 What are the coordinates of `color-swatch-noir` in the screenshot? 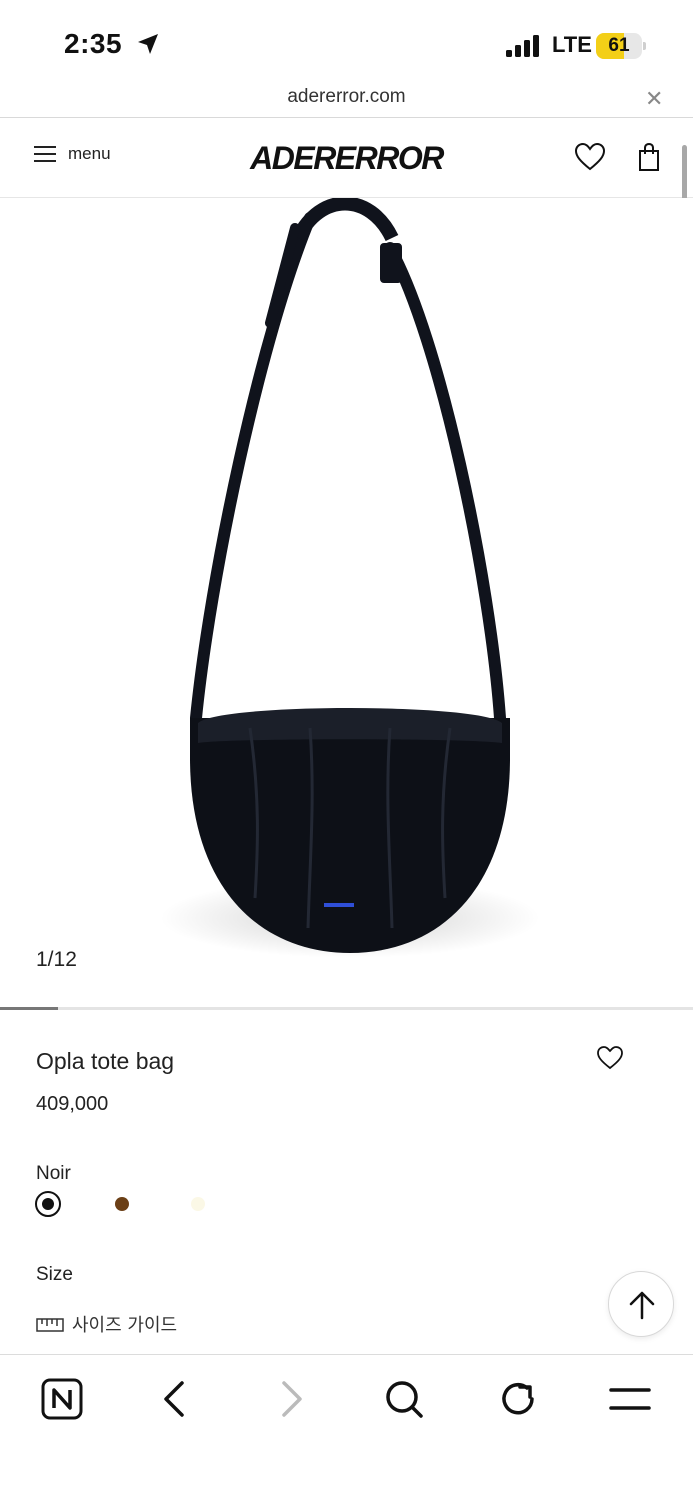 It's located at (48, 1204).